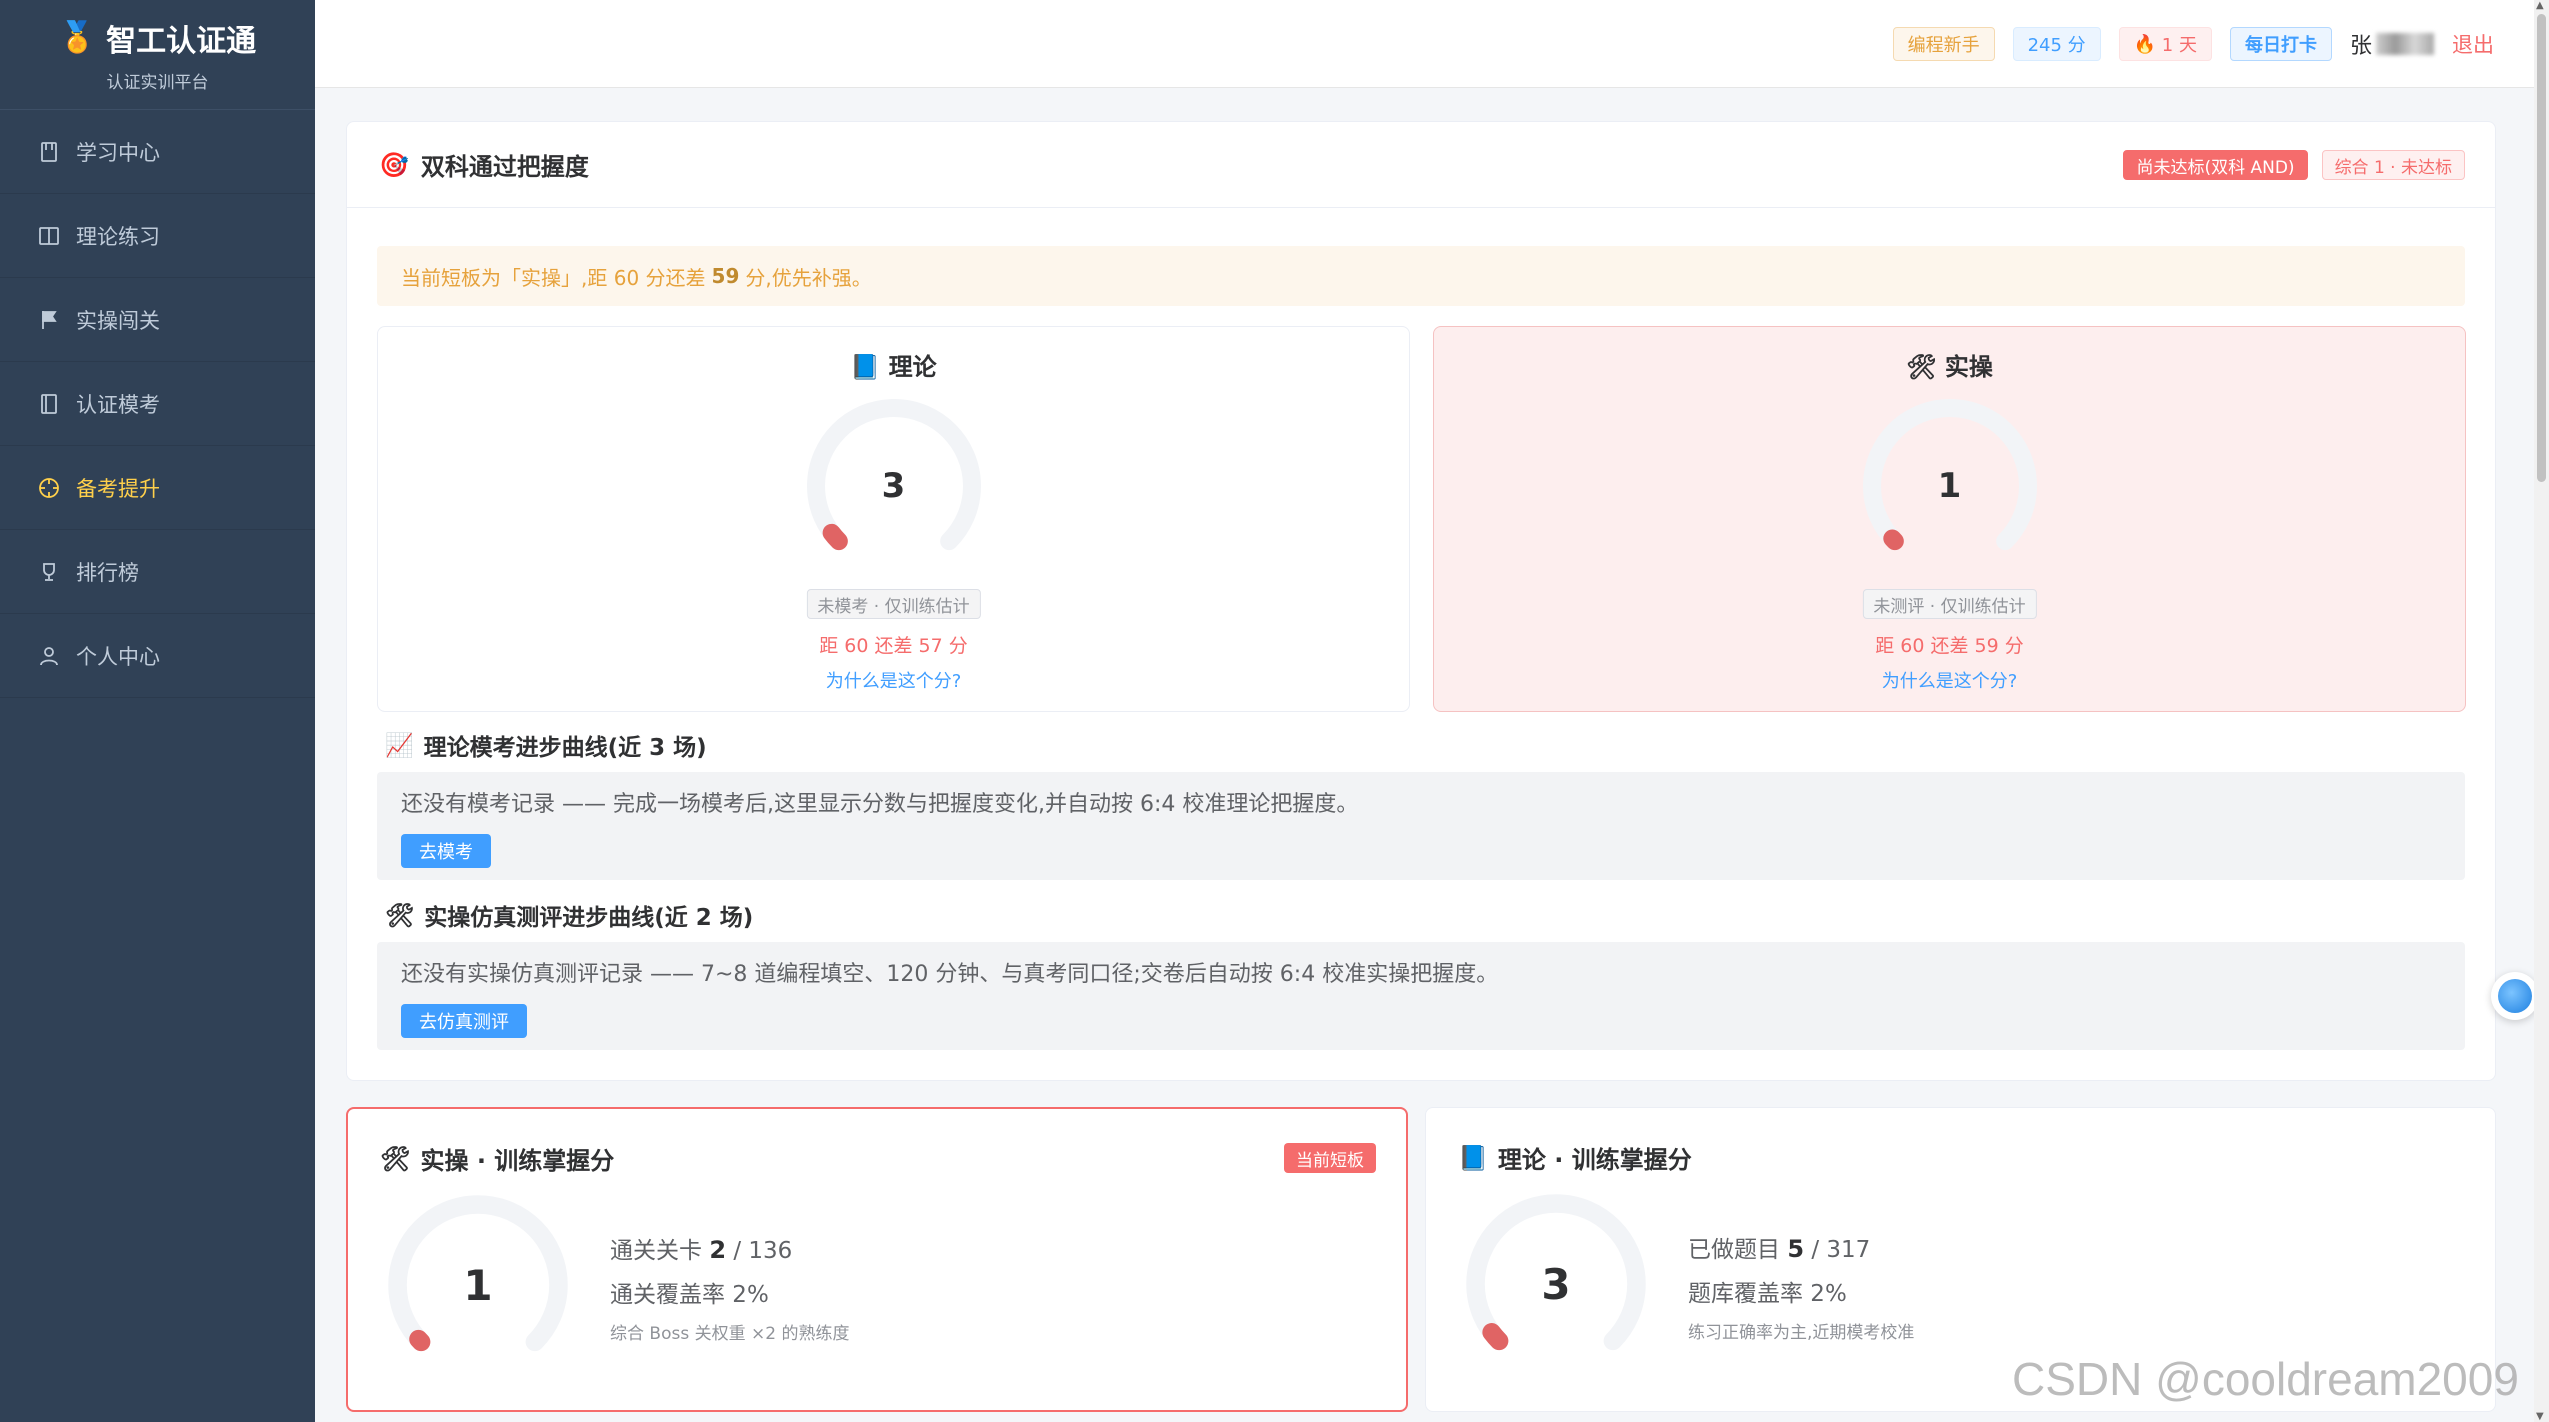  Describe the element at coordinates (118, 152) in the screenshot. I see `sidebar-item-label: 学习中心` at that location.